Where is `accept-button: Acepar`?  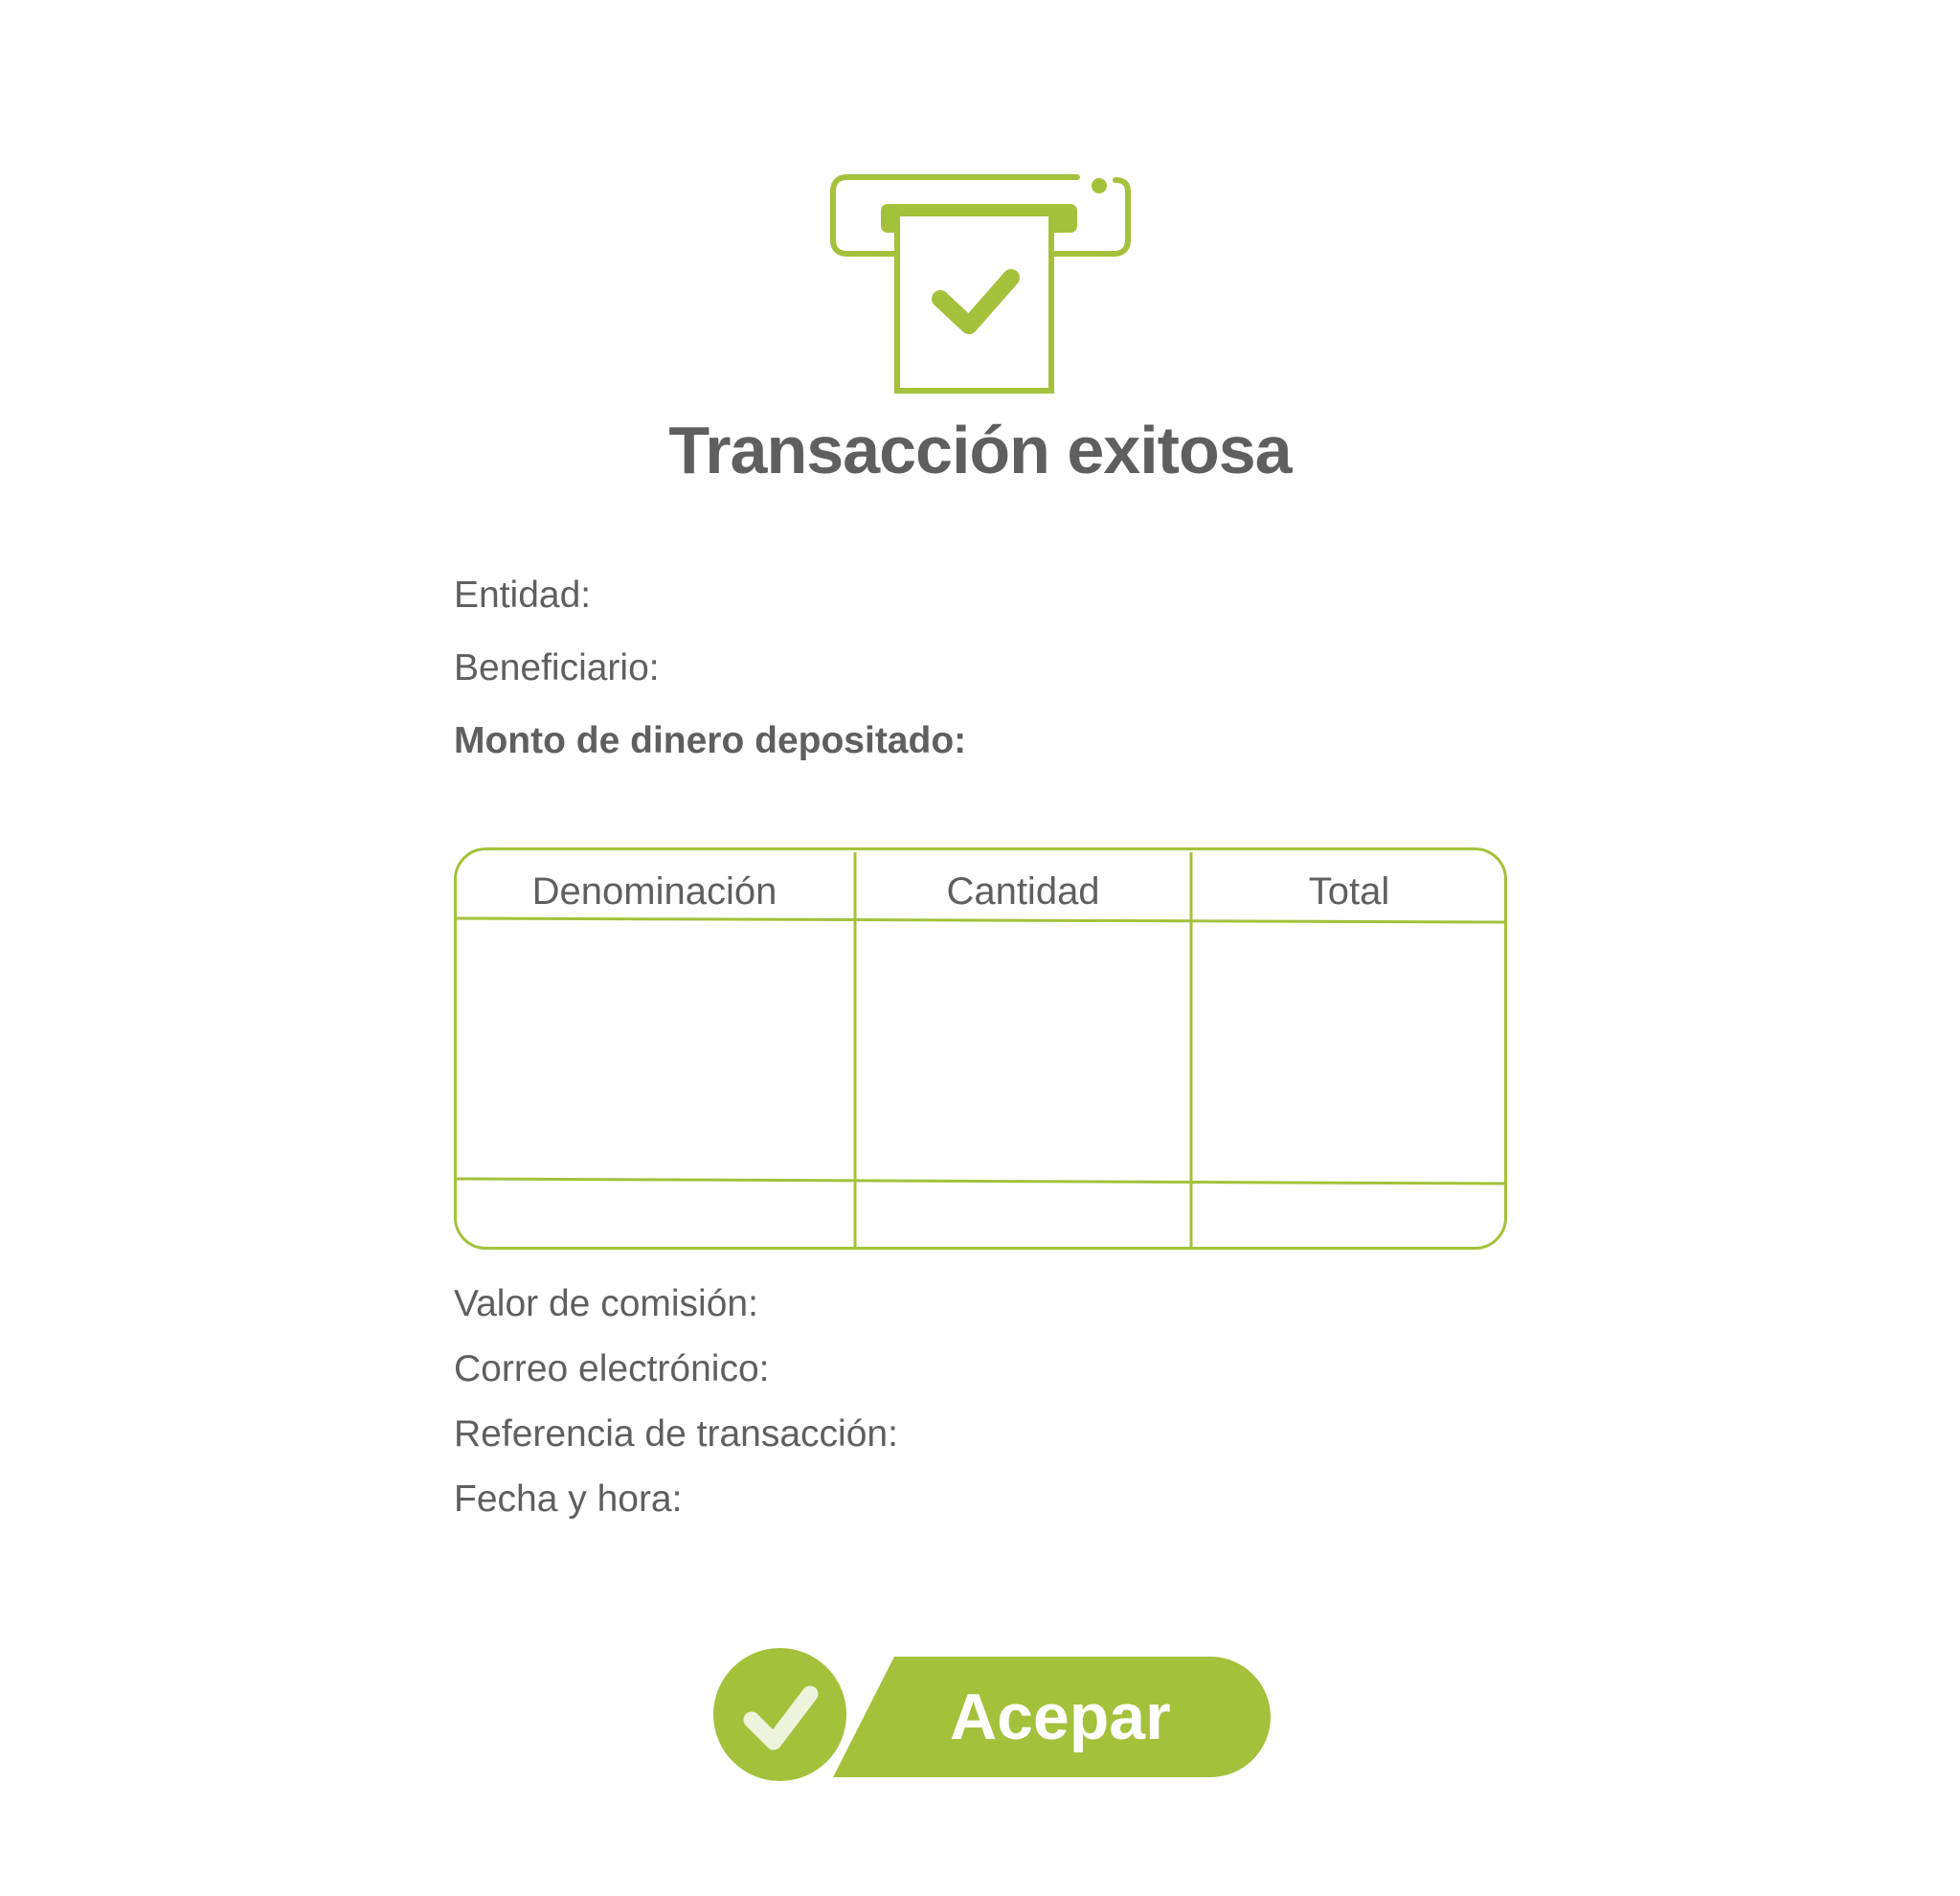 accept-button: Acepar is located at coordinates (990, 1714).